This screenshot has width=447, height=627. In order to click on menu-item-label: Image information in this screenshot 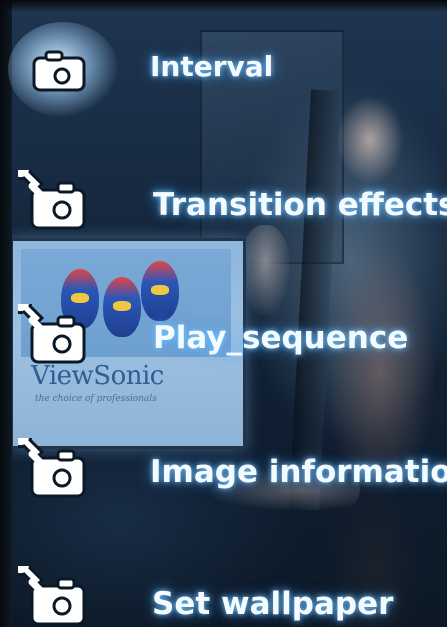, I will do `click(298, 472)`.